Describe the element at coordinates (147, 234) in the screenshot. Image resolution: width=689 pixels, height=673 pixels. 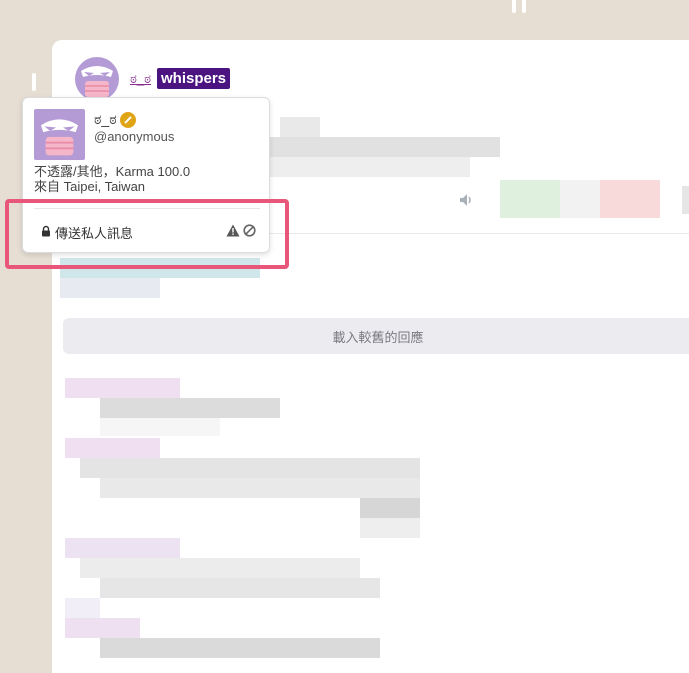
I see `highlight-box` at that location.